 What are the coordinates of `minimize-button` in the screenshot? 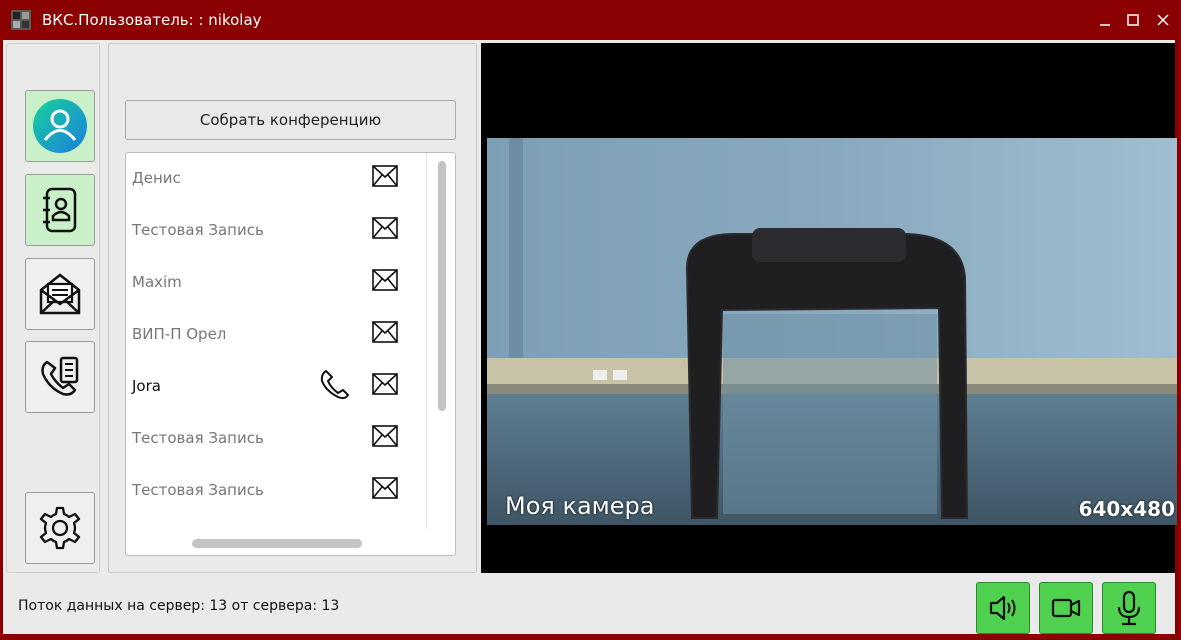 It's located at (1105, 20).